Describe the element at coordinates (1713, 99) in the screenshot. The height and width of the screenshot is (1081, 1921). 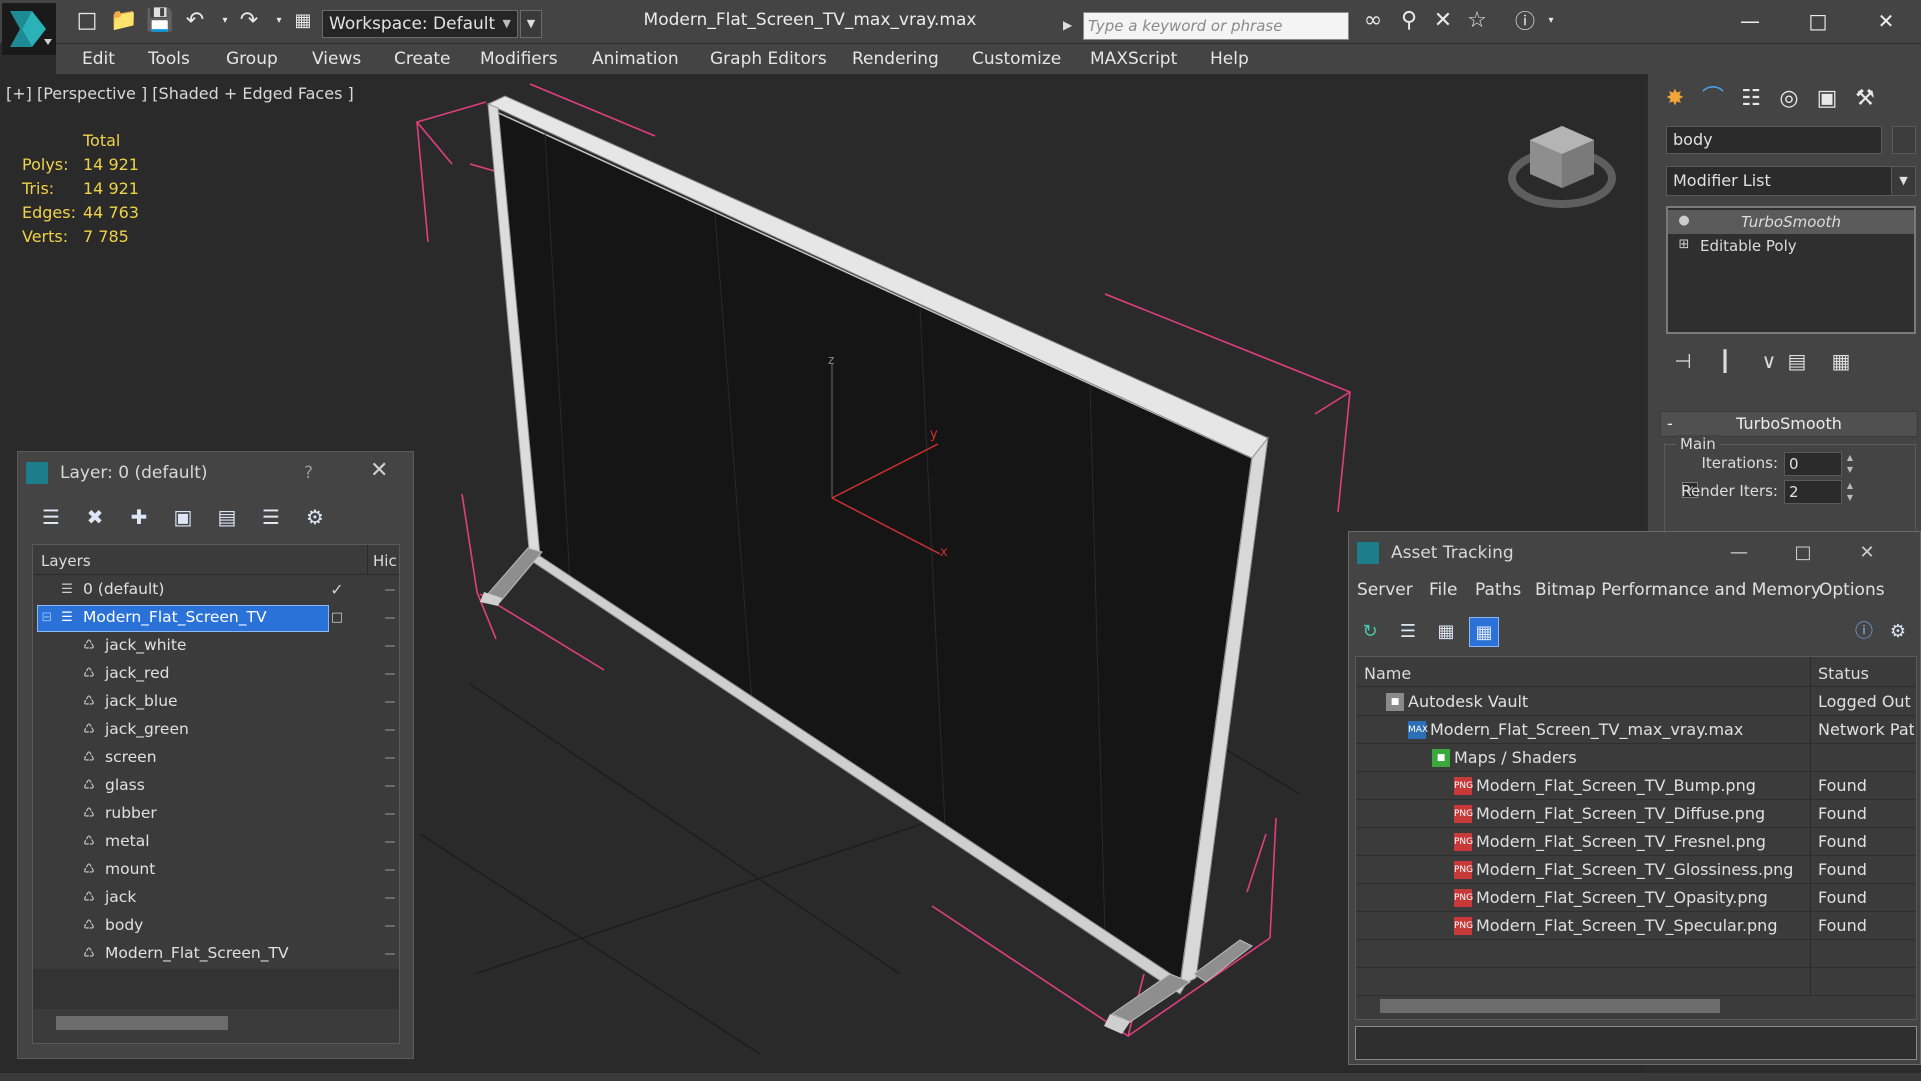
I see `modify-tab-icon: ⌒` at that location.